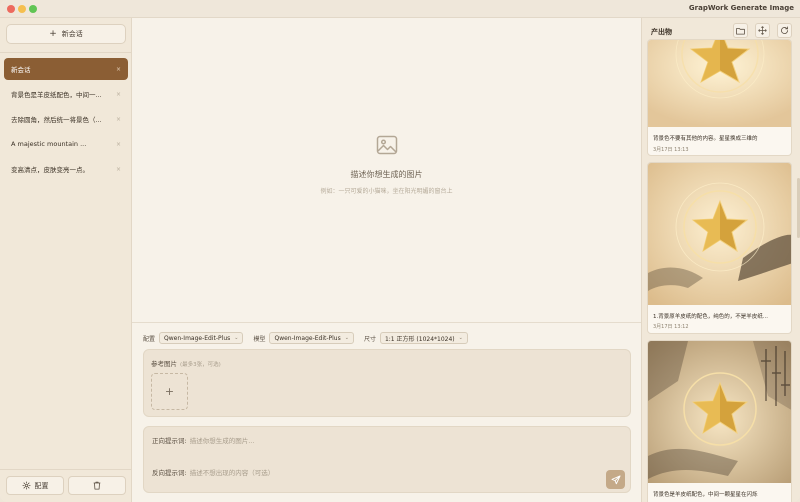  I want to click on negative-prompt-field: 反向提示词: 描述不想出现的内容（可选）, so click(213, 472).